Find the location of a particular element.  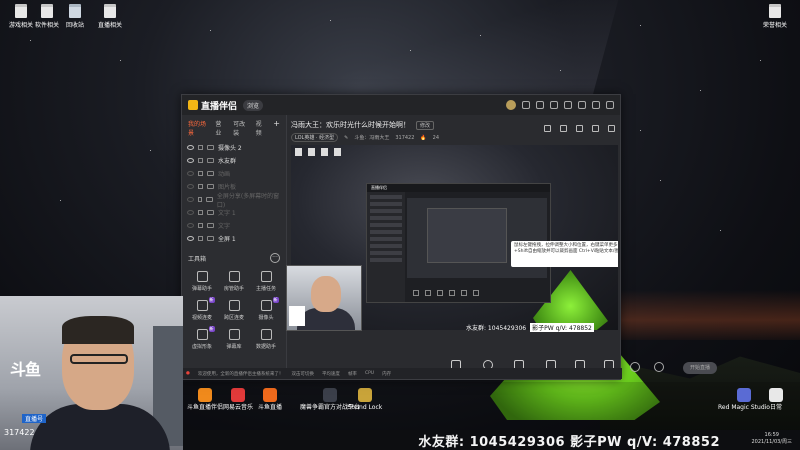

category-tag: LOL英雄 · 经济型 is located at coordinates (315, 137).